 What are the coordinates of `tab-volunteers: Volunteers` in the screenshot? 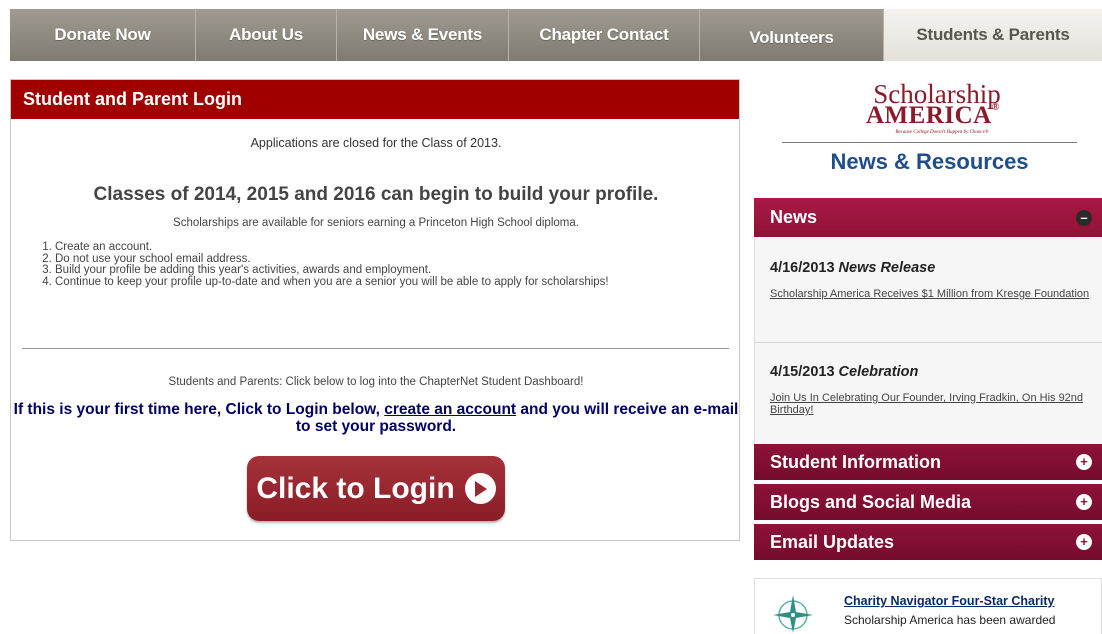 It's located at (792, 35).